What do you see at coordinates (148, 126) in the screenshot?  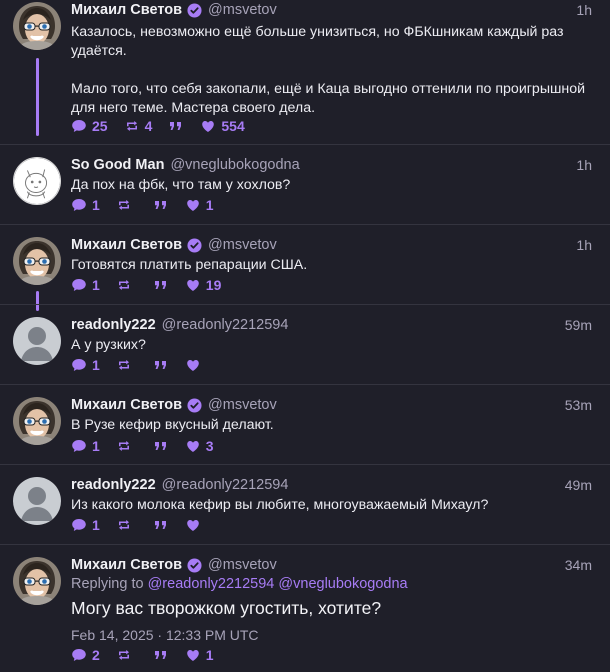 I see `repost-count: 4` at bounding box center [148, 126].